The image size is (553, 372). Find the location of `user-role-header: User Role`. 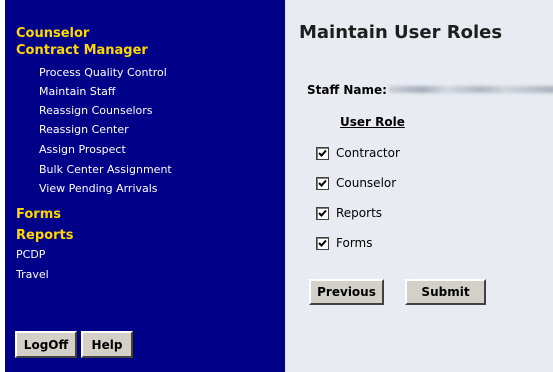

user-role-header: User Role is located at coordinates (372, 122).